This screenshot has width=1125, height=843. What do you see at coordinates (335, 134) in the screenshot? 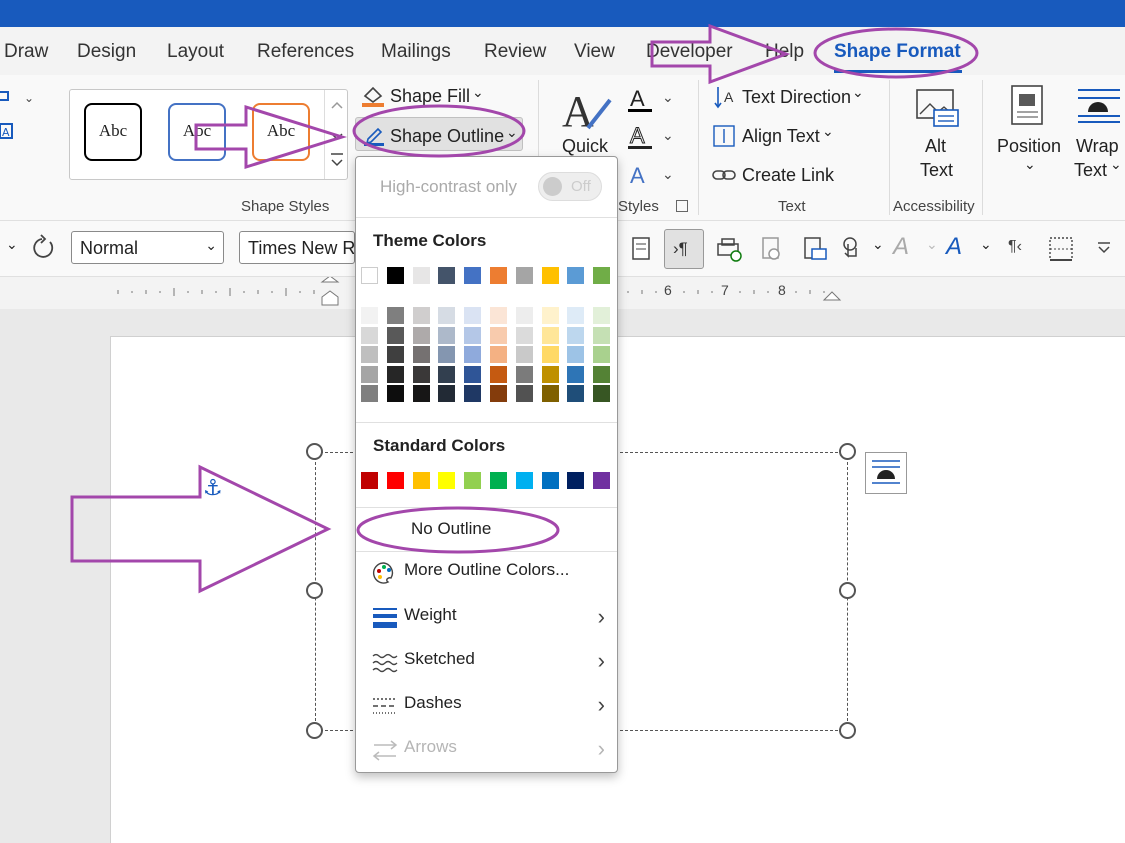
I see `gallery-scroll` at bounding box center [335, 134].